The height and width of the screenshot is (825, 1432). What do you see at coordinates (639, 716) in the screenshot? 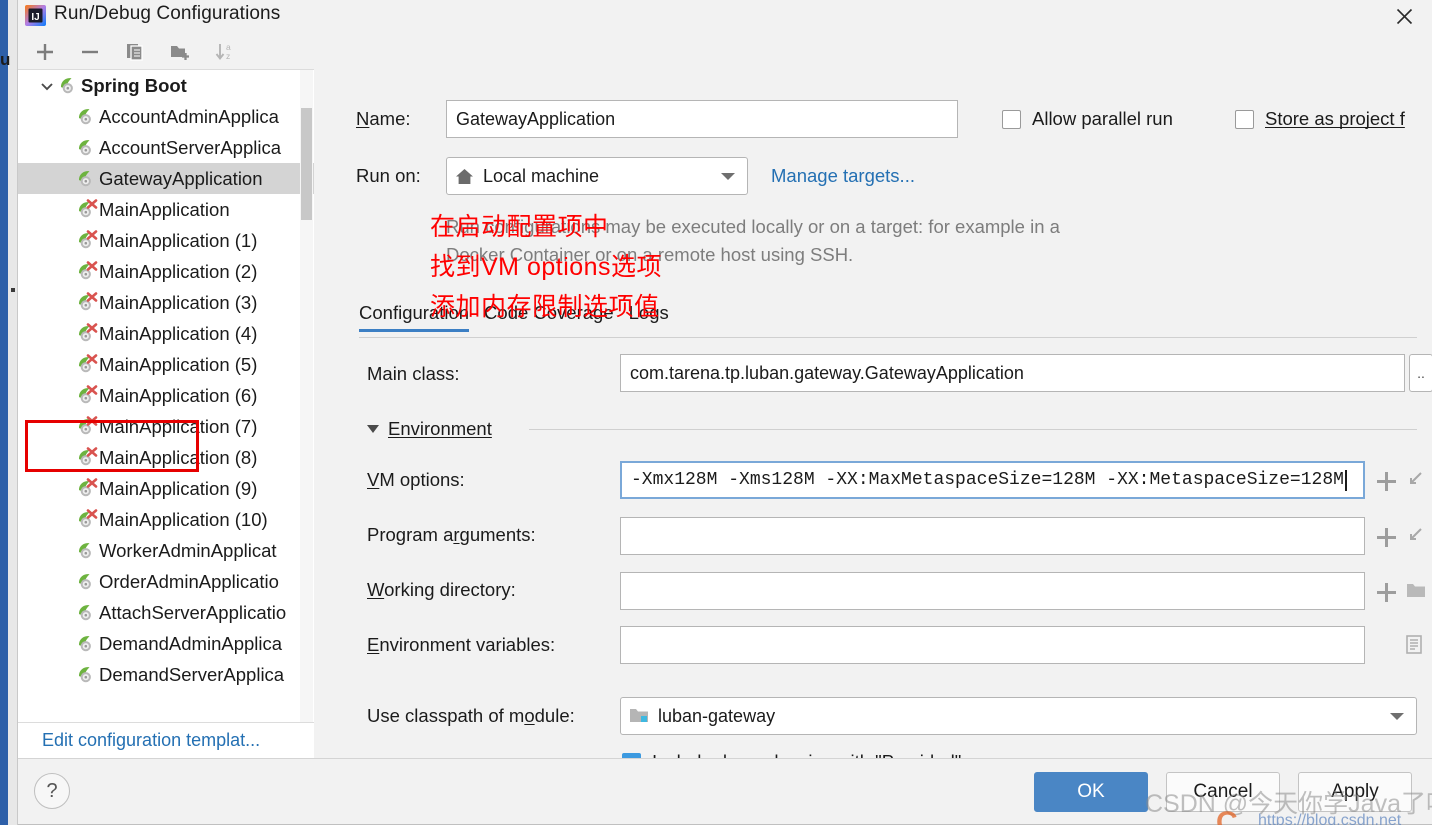
I see `module-icon` at bounding box center [639, 716].